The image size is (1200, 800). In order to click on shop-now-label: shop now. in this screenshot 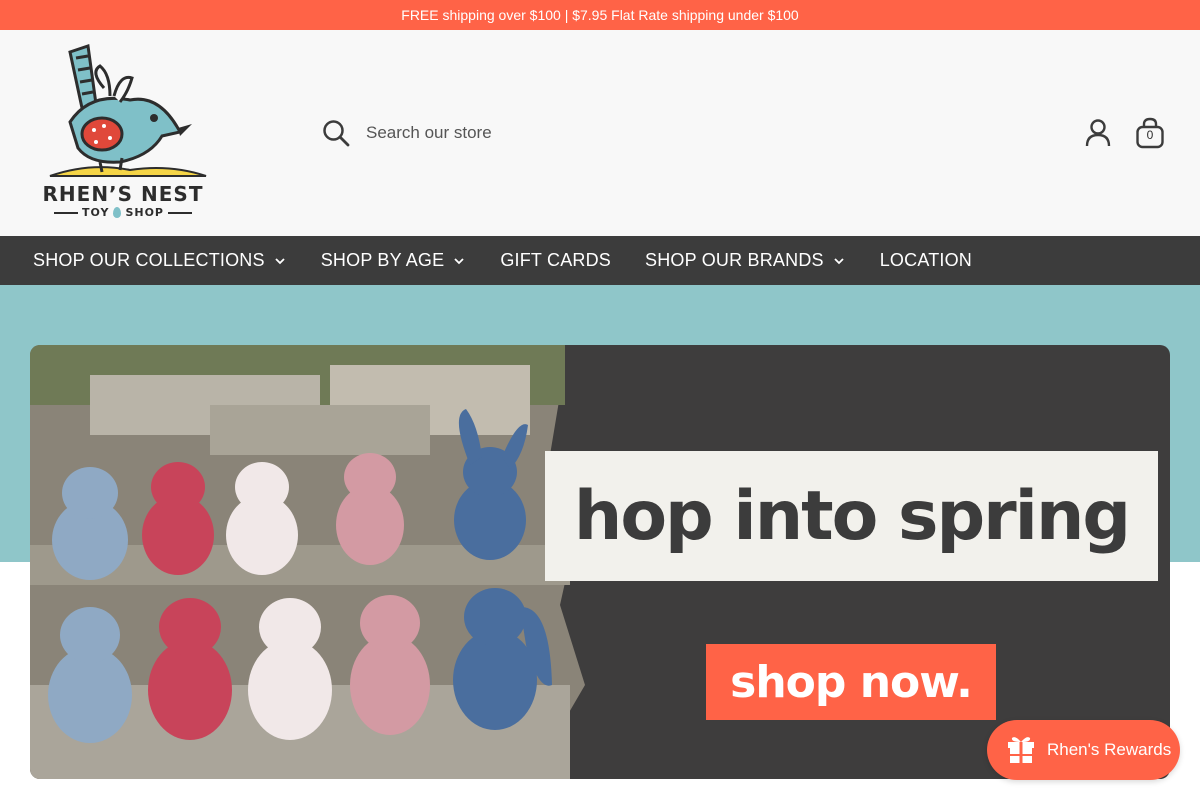, I will do `click(851, 682)`.